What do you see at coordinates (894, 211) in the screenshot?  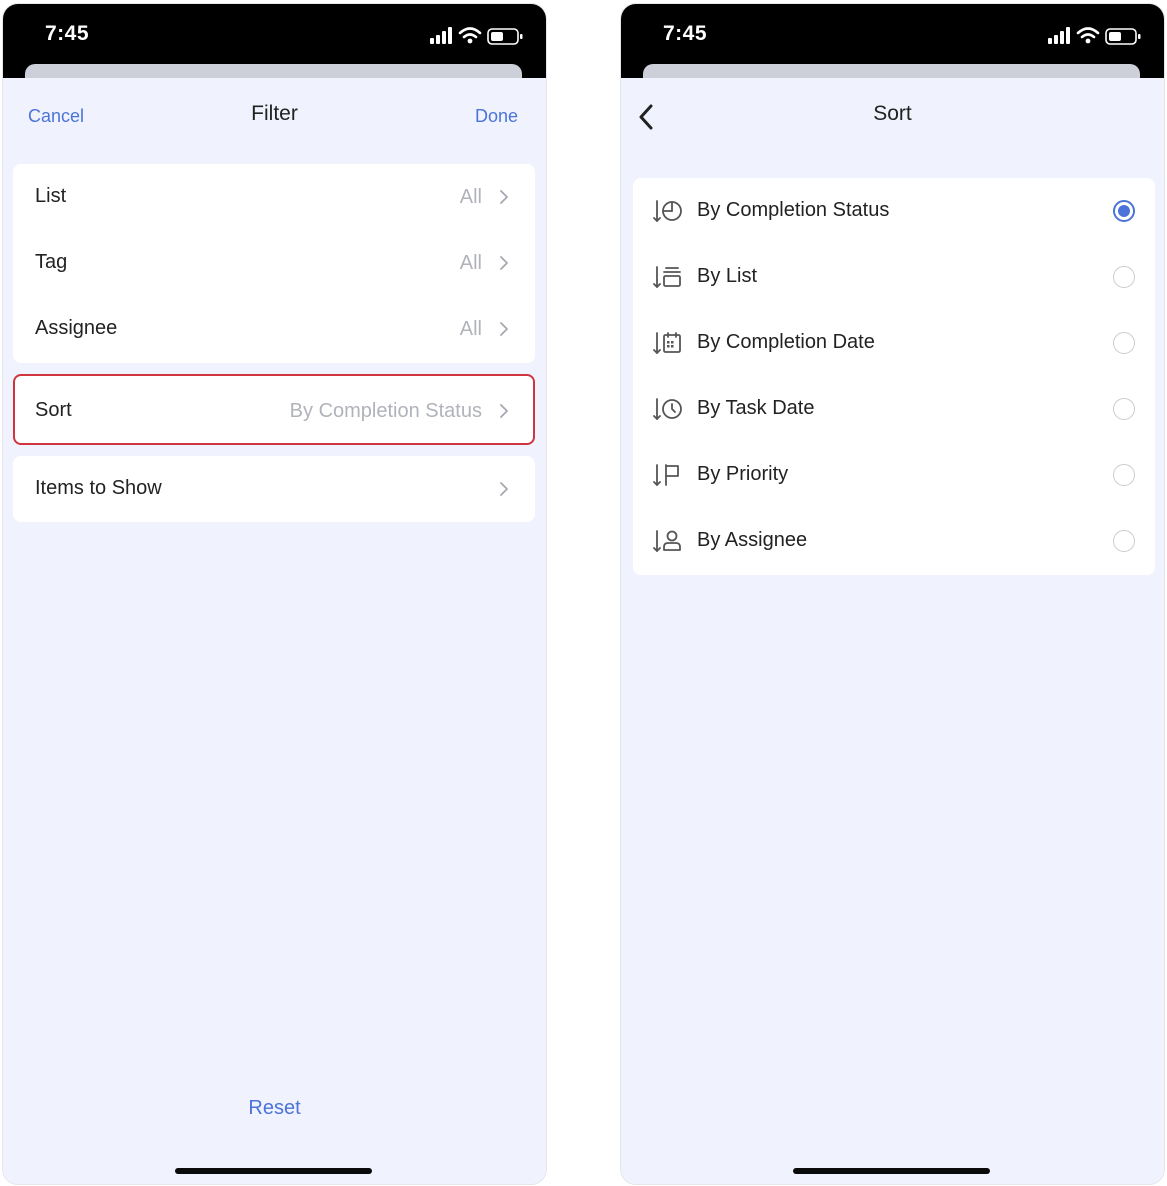 I see `sort-option-completion-status: By Completion Status` at bounding box center [894, 211].